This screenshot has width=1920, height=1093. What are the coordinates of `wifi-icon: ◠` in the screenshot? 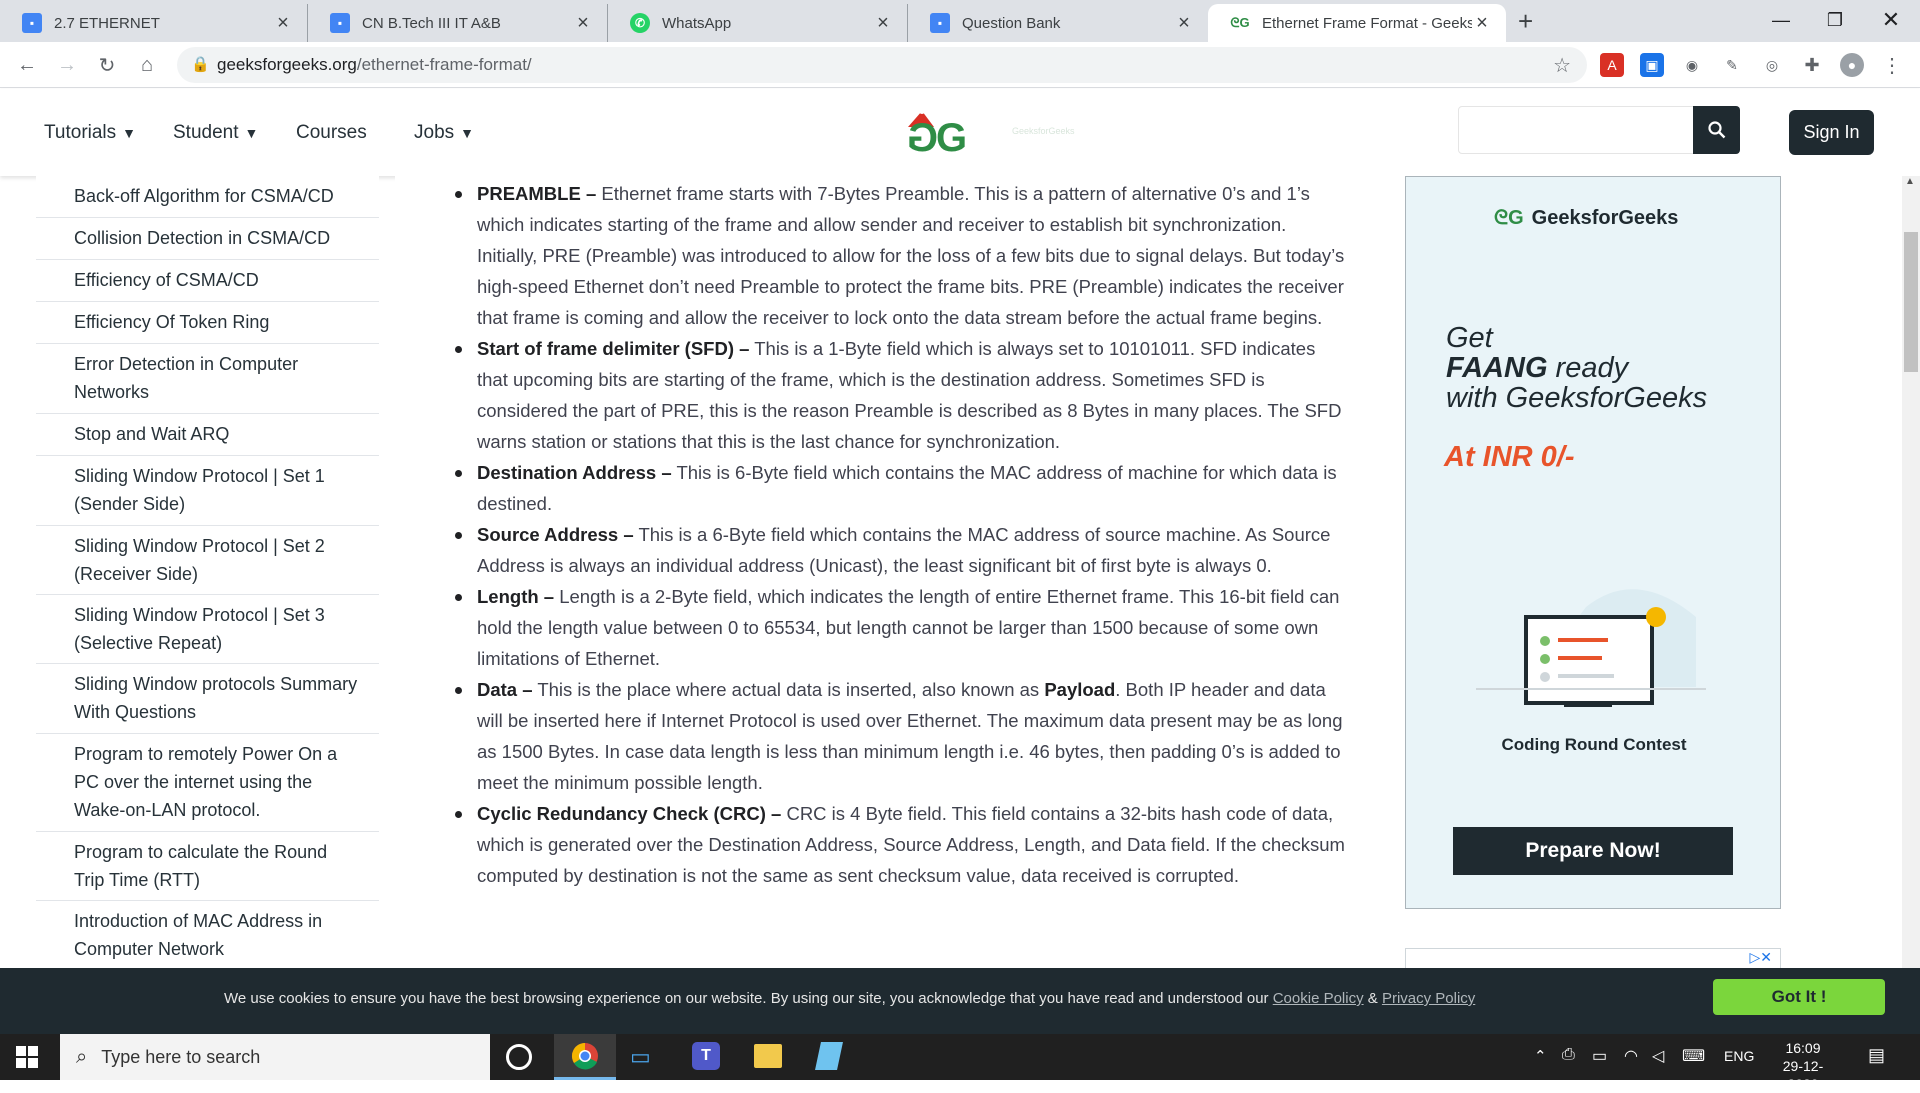 It's located at (1631, 1056).